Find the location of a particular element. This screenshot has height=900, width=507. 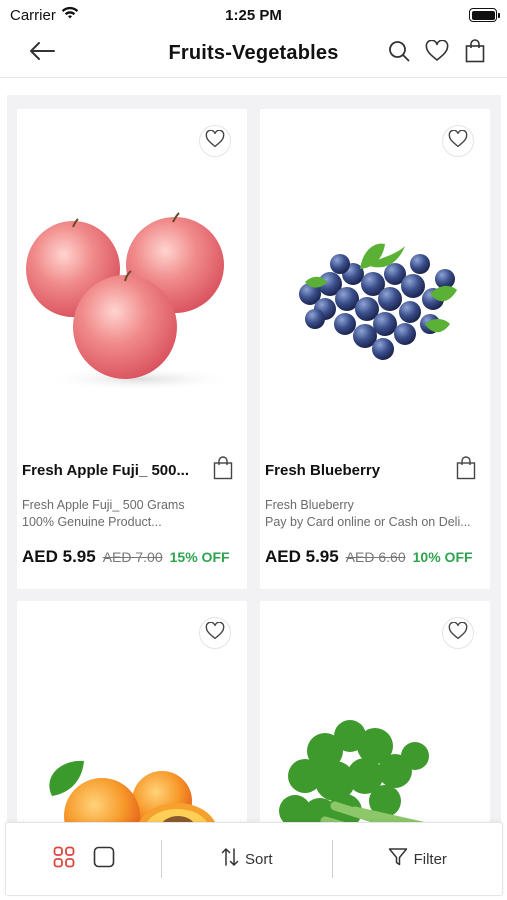

price-row: AED 5.95 AED 6.60 10% OFF is located at coordinates (374, 557).